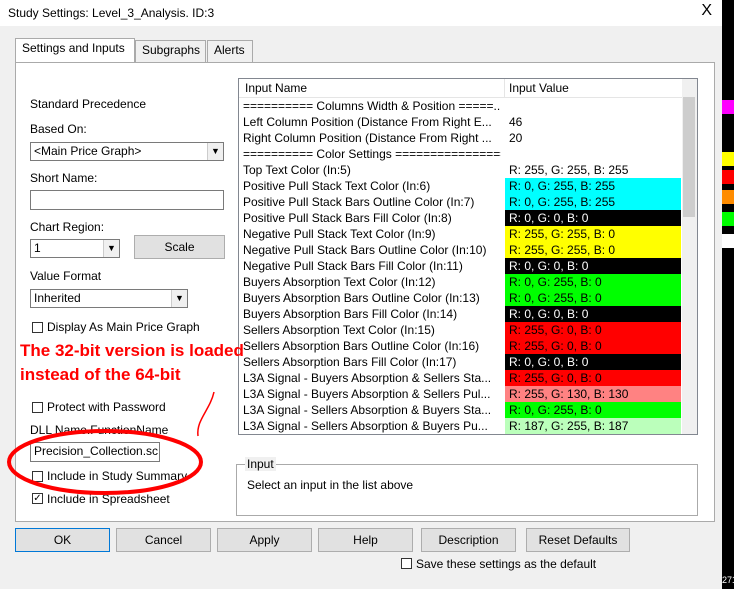 Image resolution: width=734 pixels, height=589 pixels. I want to click on annotation-overlay, so click(111, 443).